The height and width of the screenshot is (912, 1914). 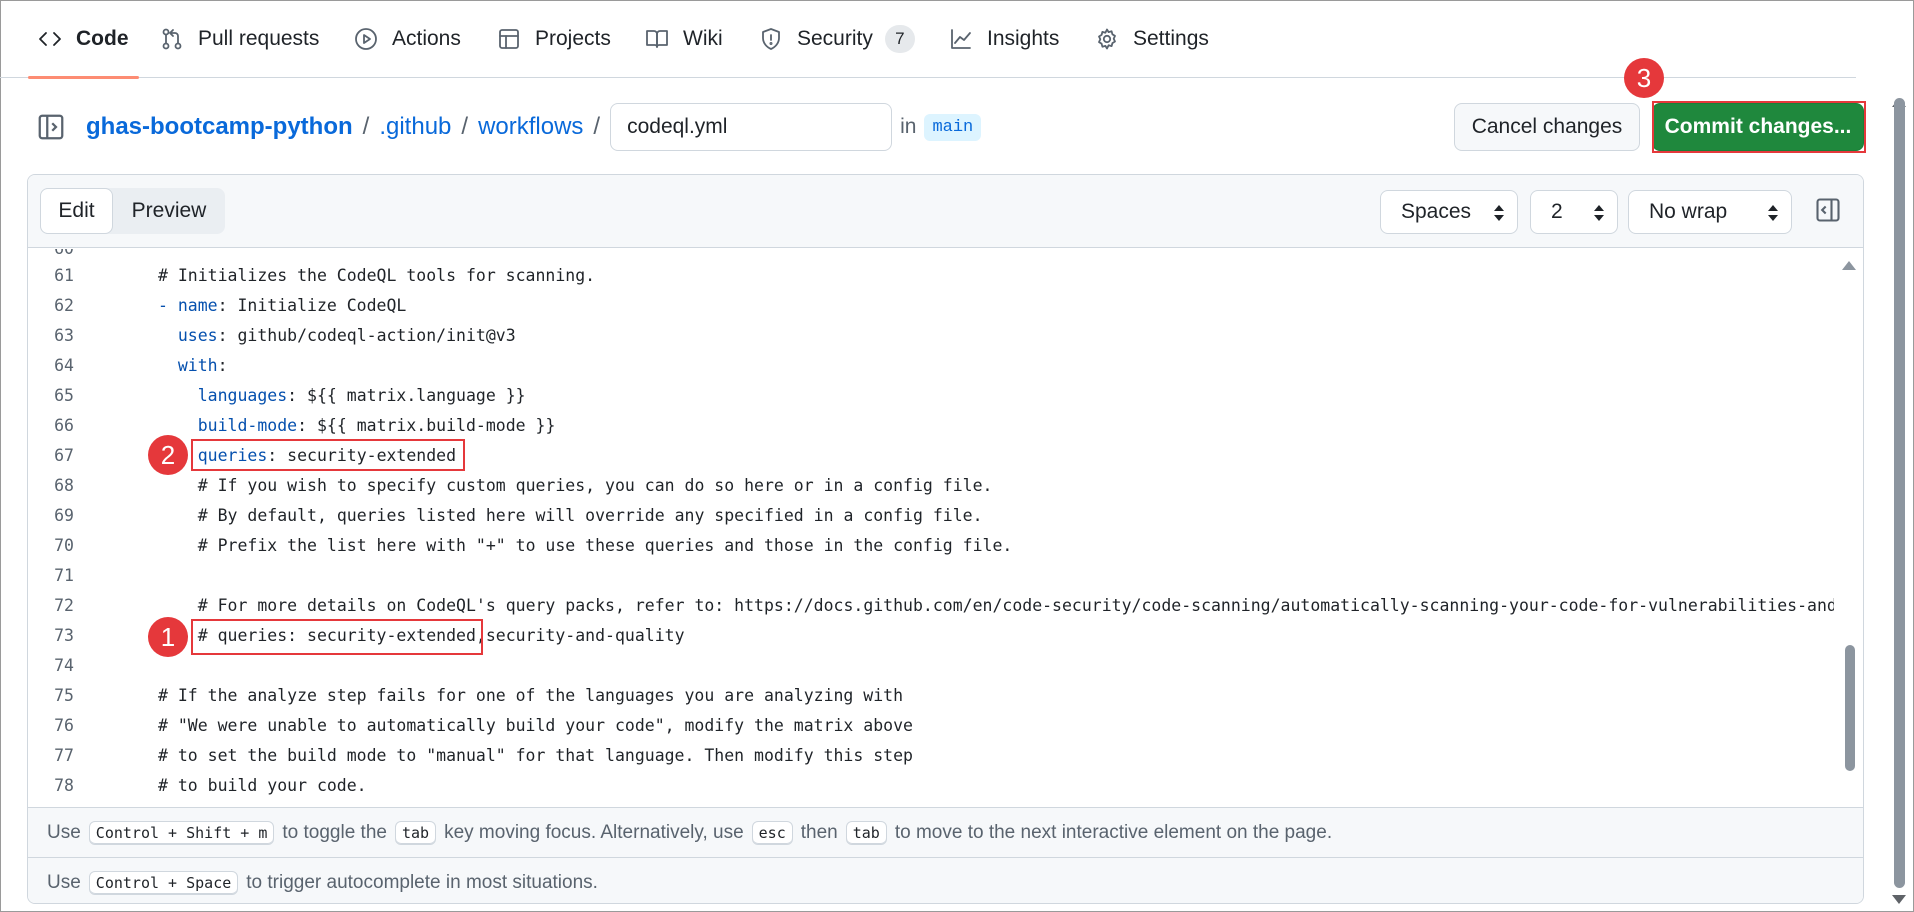 What do you see at coordinates (64, 575) in the screenshot?
I see `line-number: 71` at bounding box center [64, 575].